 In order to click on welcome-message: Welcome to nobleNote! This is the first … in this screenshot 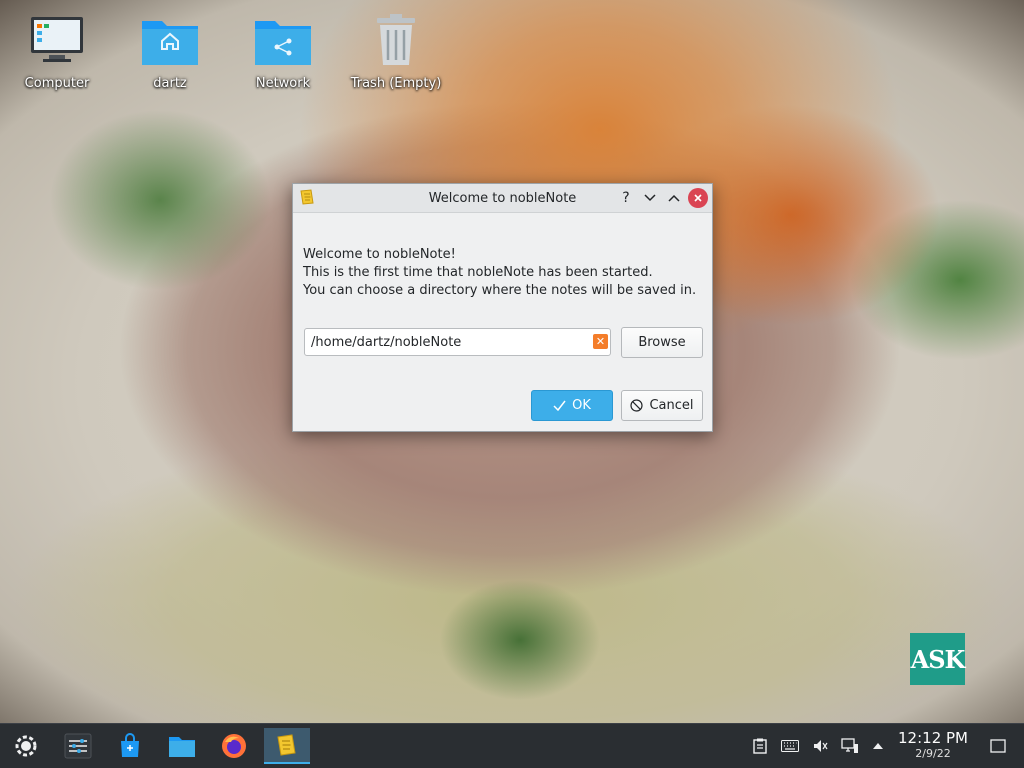, I will do `click(499, 273)`.